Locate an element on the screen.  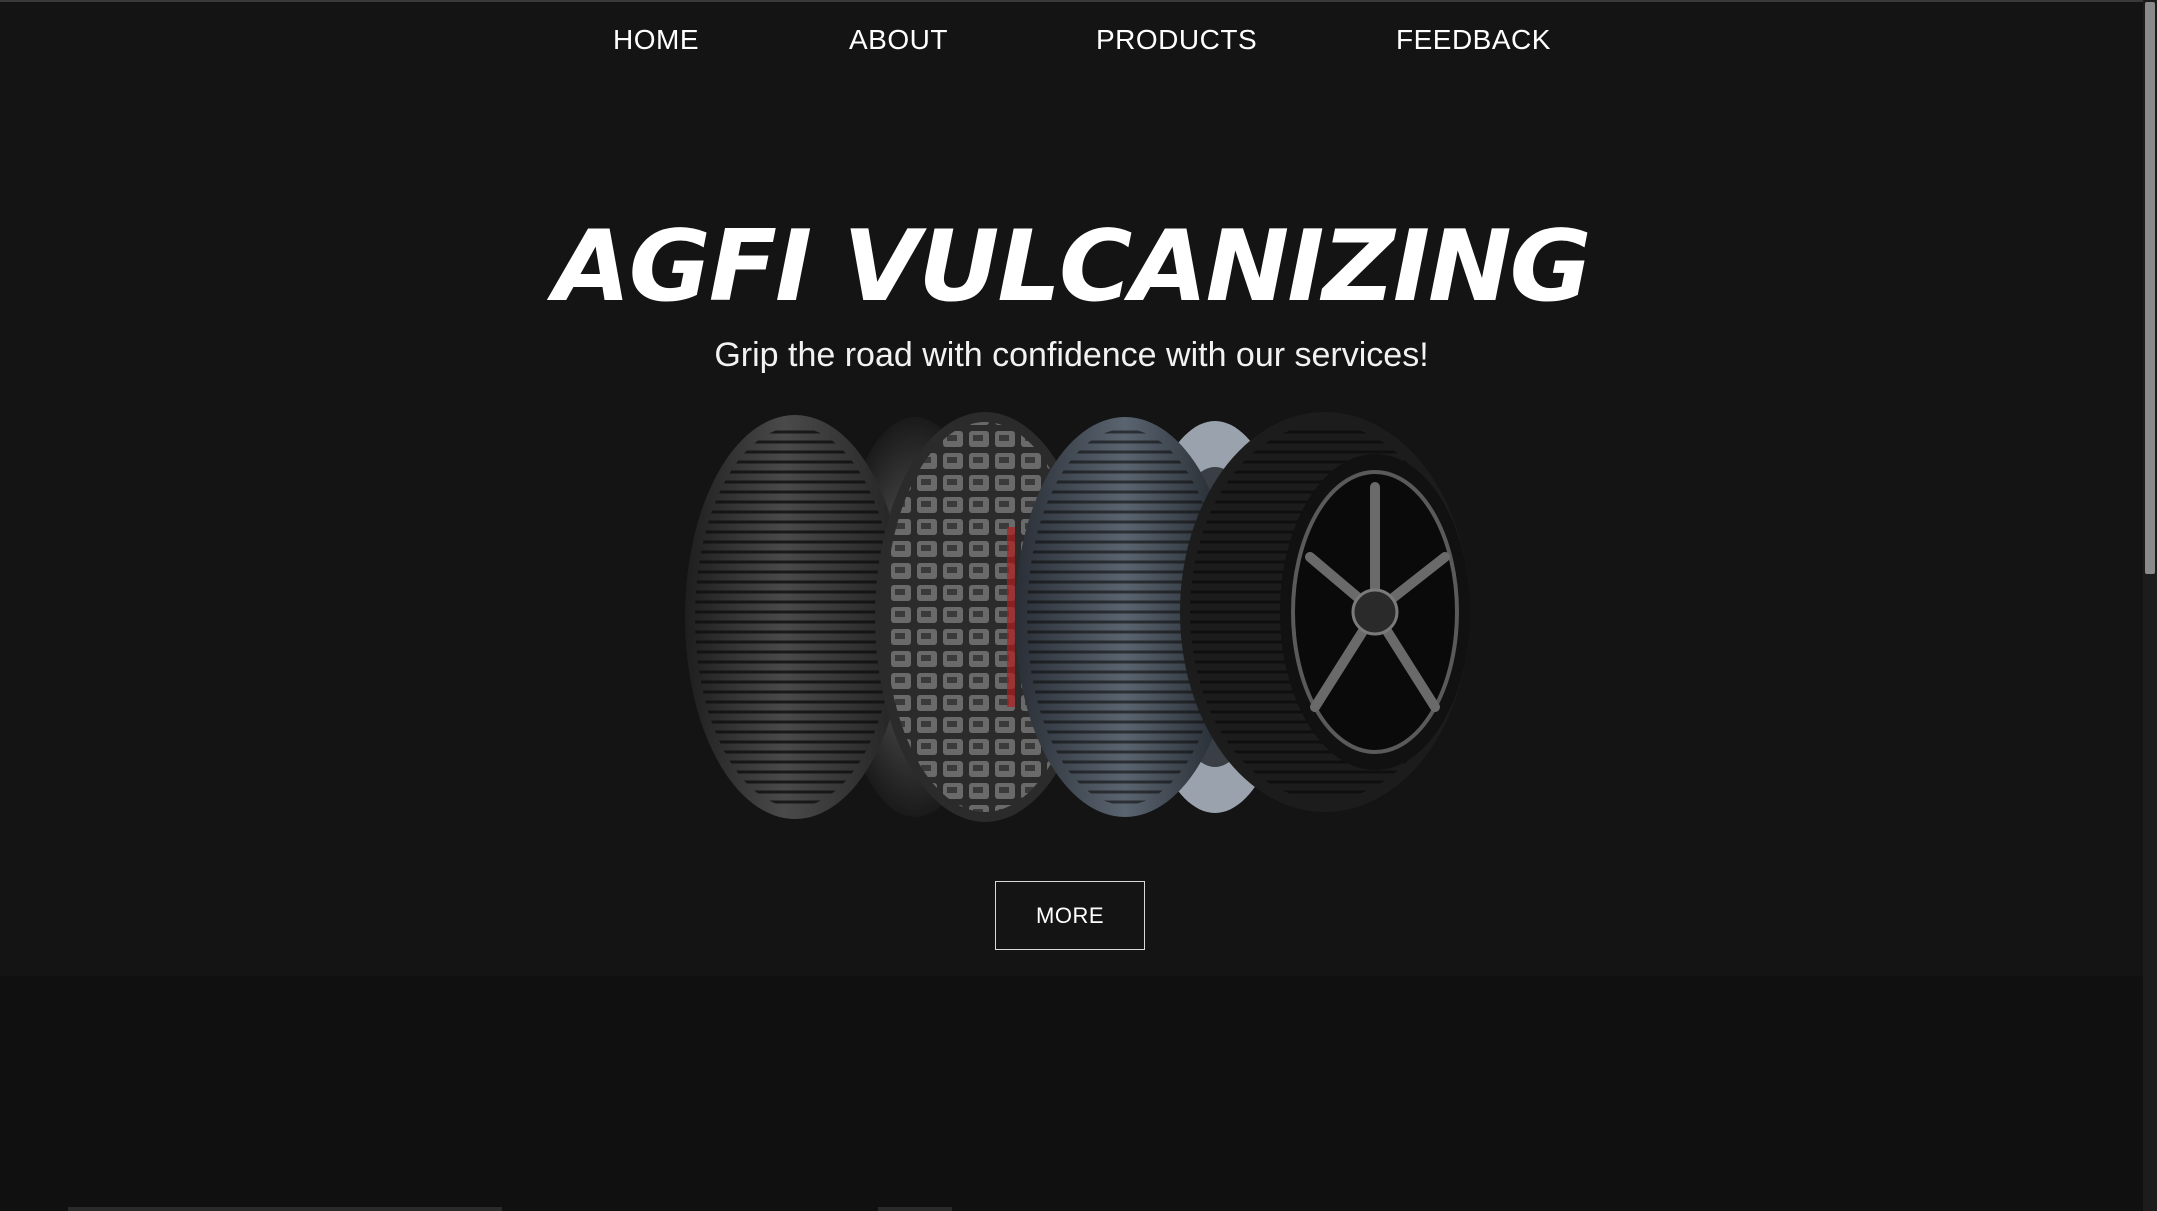
page-title: AGFI VULCANIZING is located at coordinates (1072, 267).